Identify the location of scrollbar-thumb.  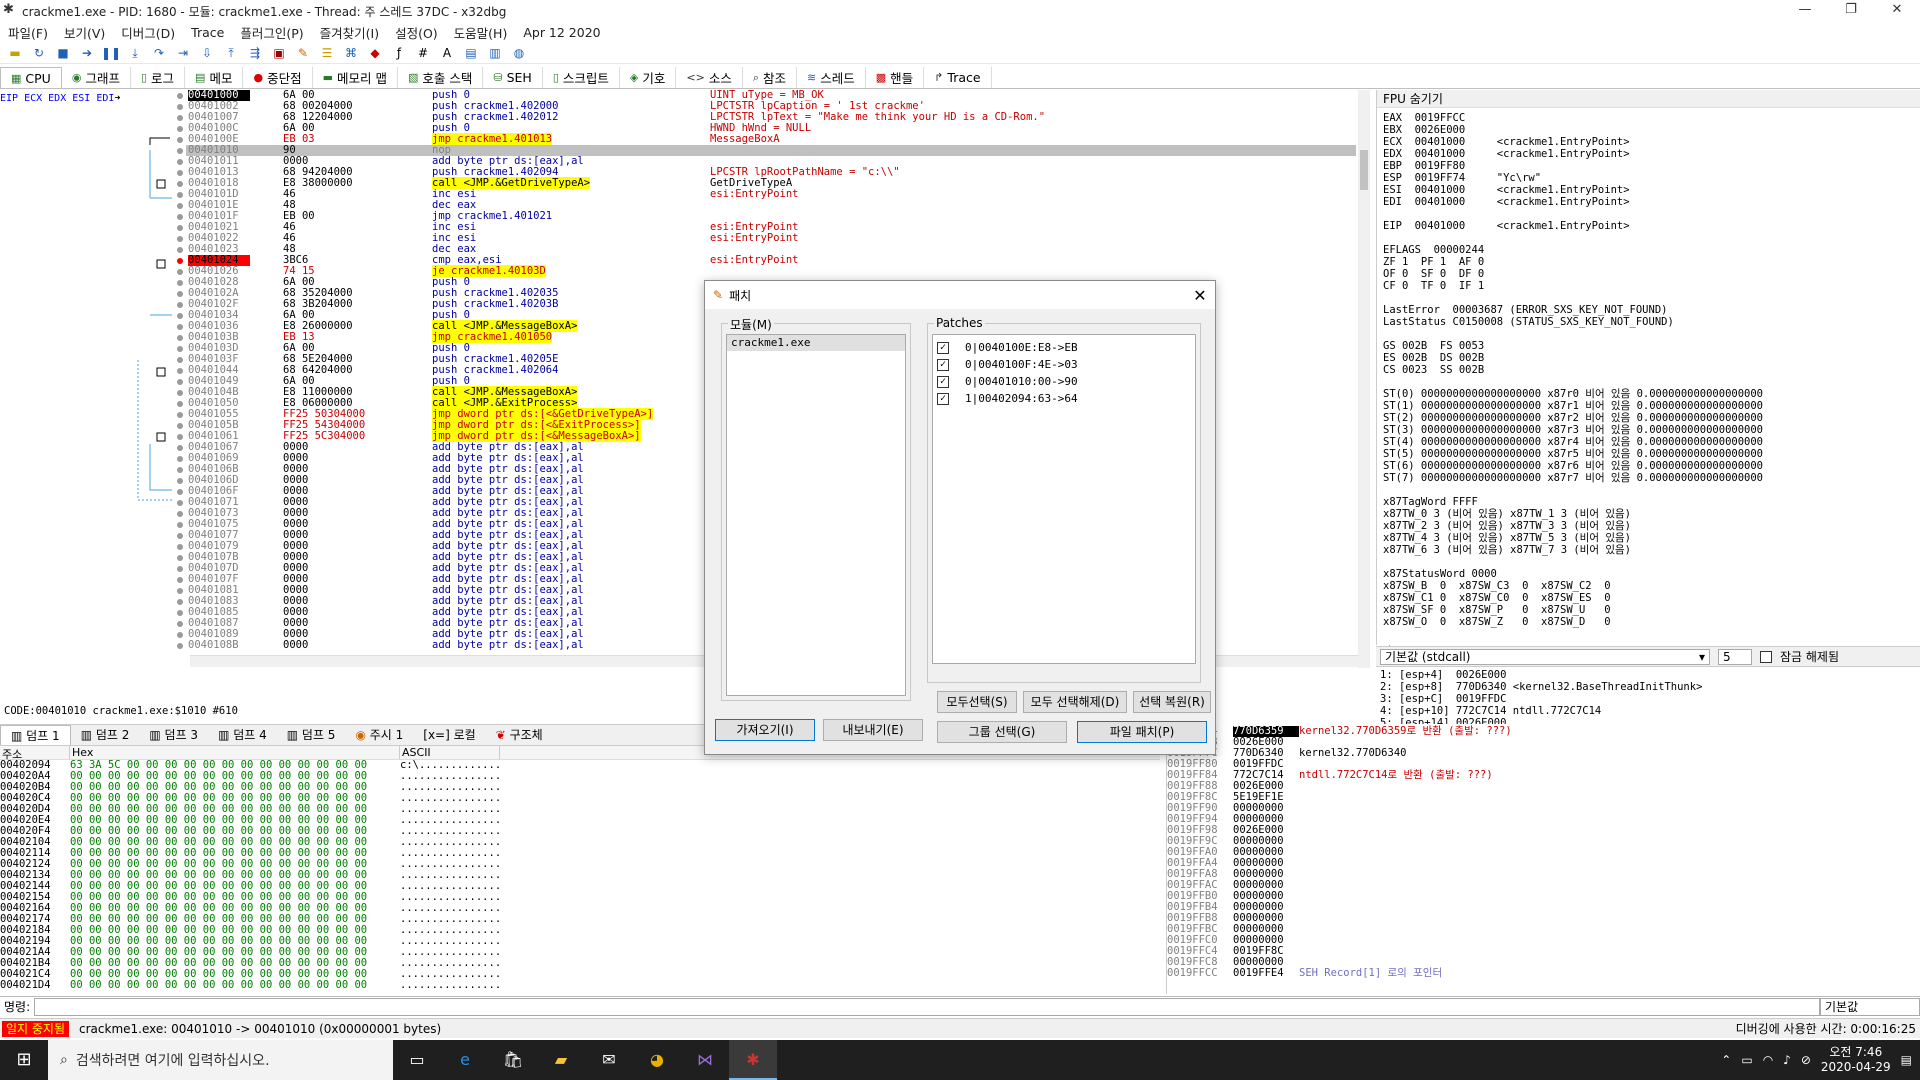
(1364, 170).